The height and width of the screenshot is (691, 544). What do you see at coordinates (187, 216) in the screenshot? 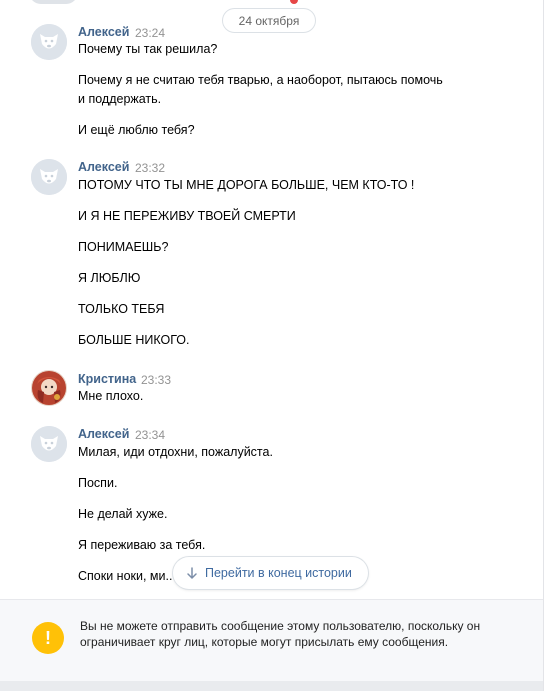
I see `message-text: И Я НЕ ПЕРЕЖИВУ ТВОЕЙ СМЕРТИ` at bounding box center [187, 216].